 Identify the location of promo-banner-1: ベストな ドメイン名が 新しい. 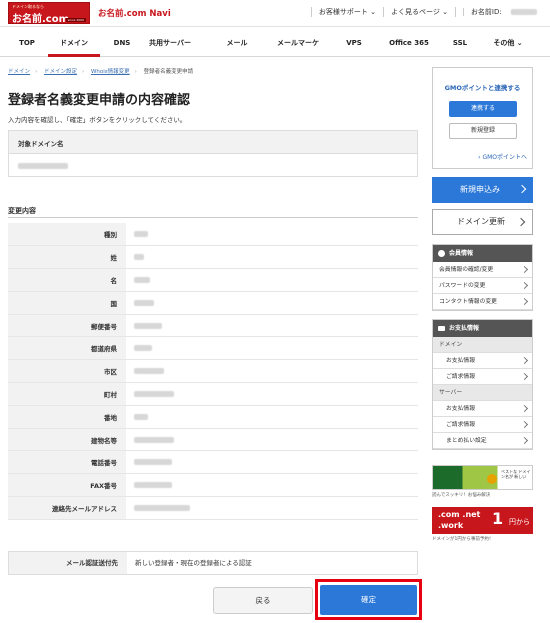
(482, 477).